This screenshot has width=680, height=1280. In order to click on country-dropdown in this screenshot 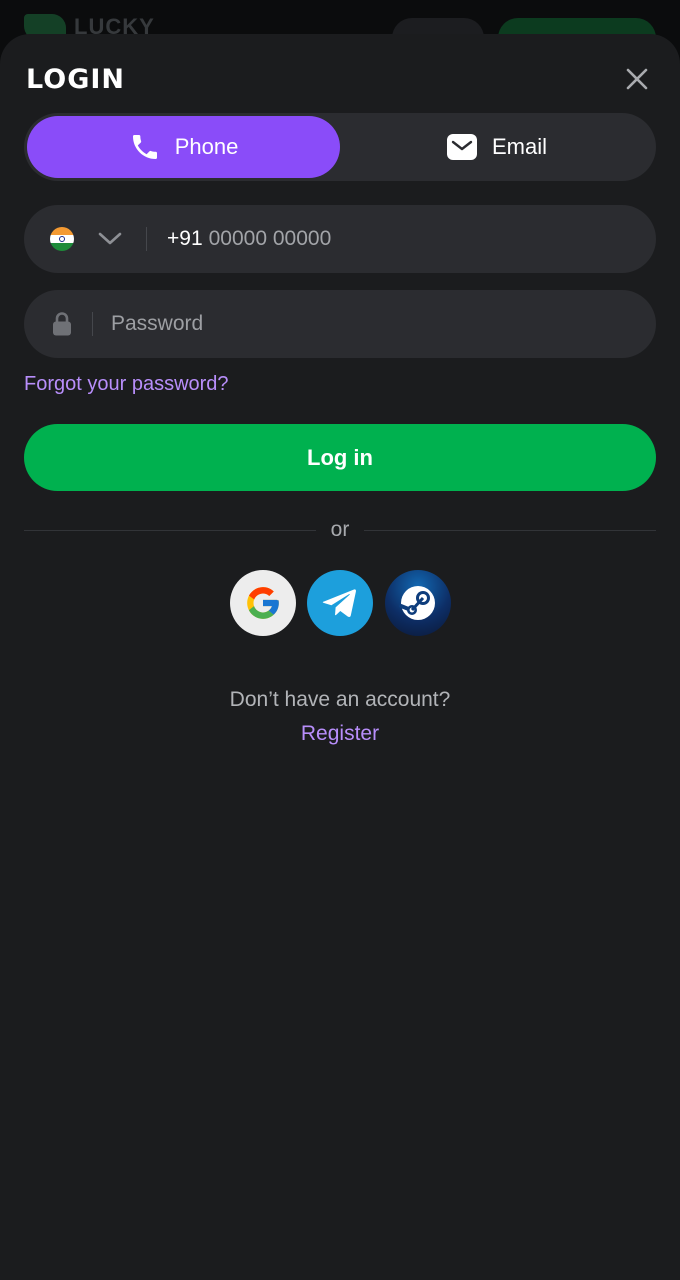, I will do `click(110, 239)`.